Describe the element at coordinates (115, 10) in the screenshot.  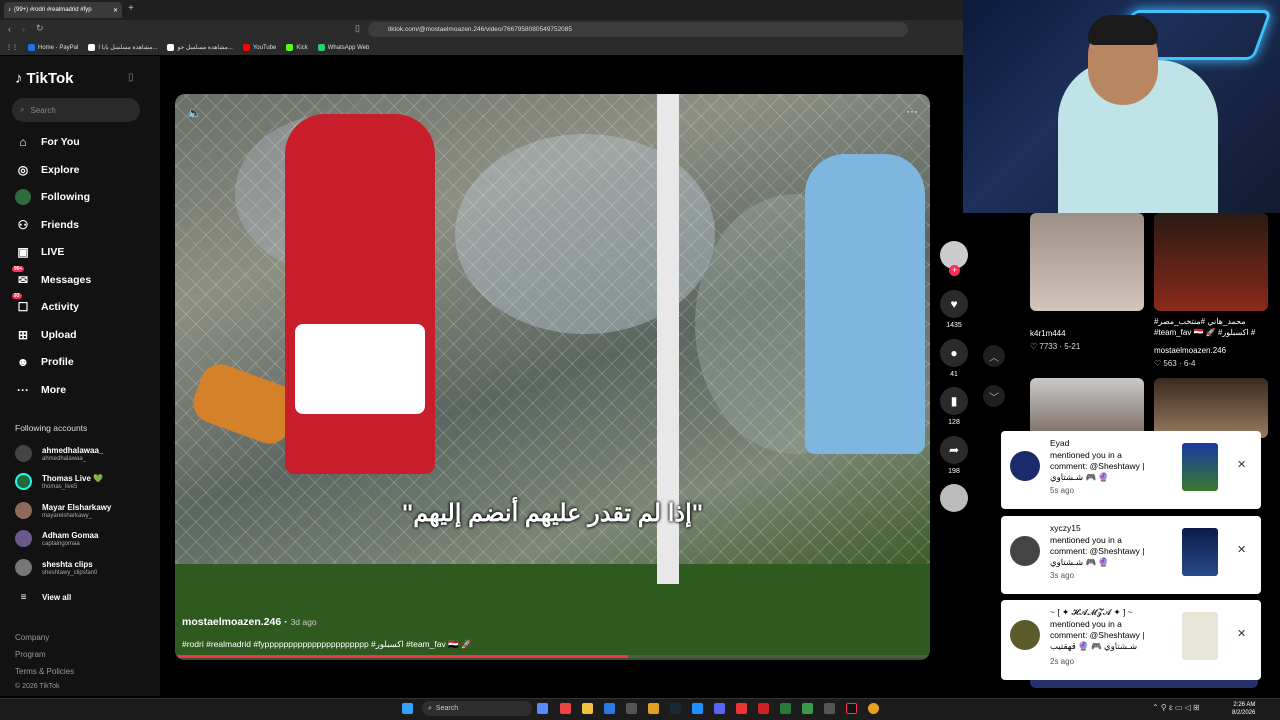
I see `close-tab-icon: ✕` at that location.